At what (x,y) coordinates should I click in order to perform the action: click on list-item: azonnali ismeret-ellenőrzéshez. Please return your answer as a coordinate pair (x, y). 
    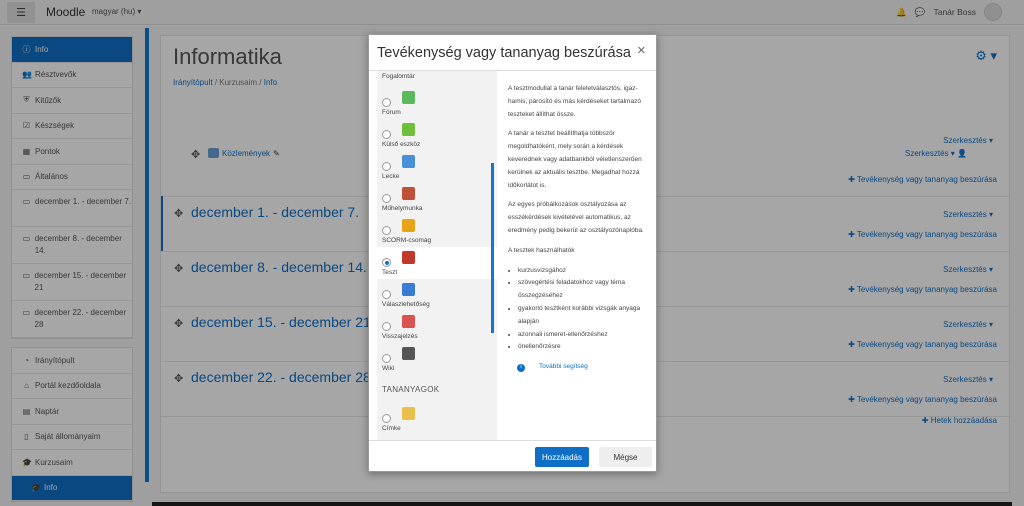
    Looking at the image, I should click on (583, 335).